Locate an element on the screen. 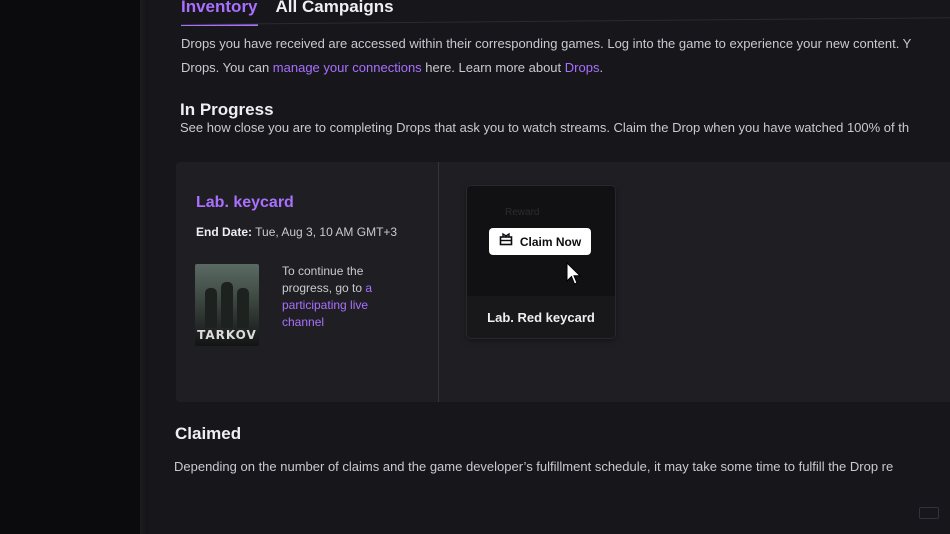  tab-bar: Inventory All Campaigns is located at coordinates (287, 13).